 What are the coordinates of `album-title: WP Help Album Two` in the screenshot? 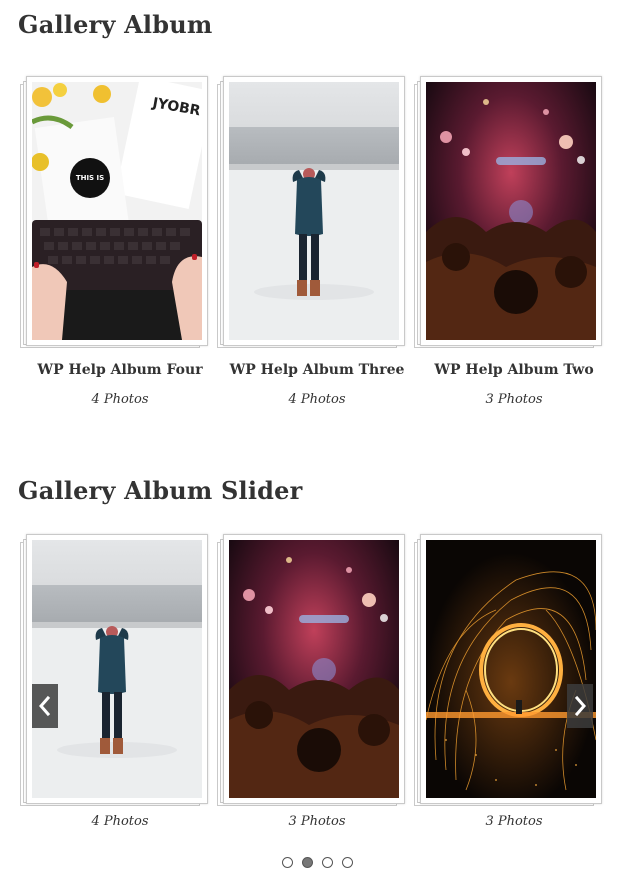 It's located at (514, 370).